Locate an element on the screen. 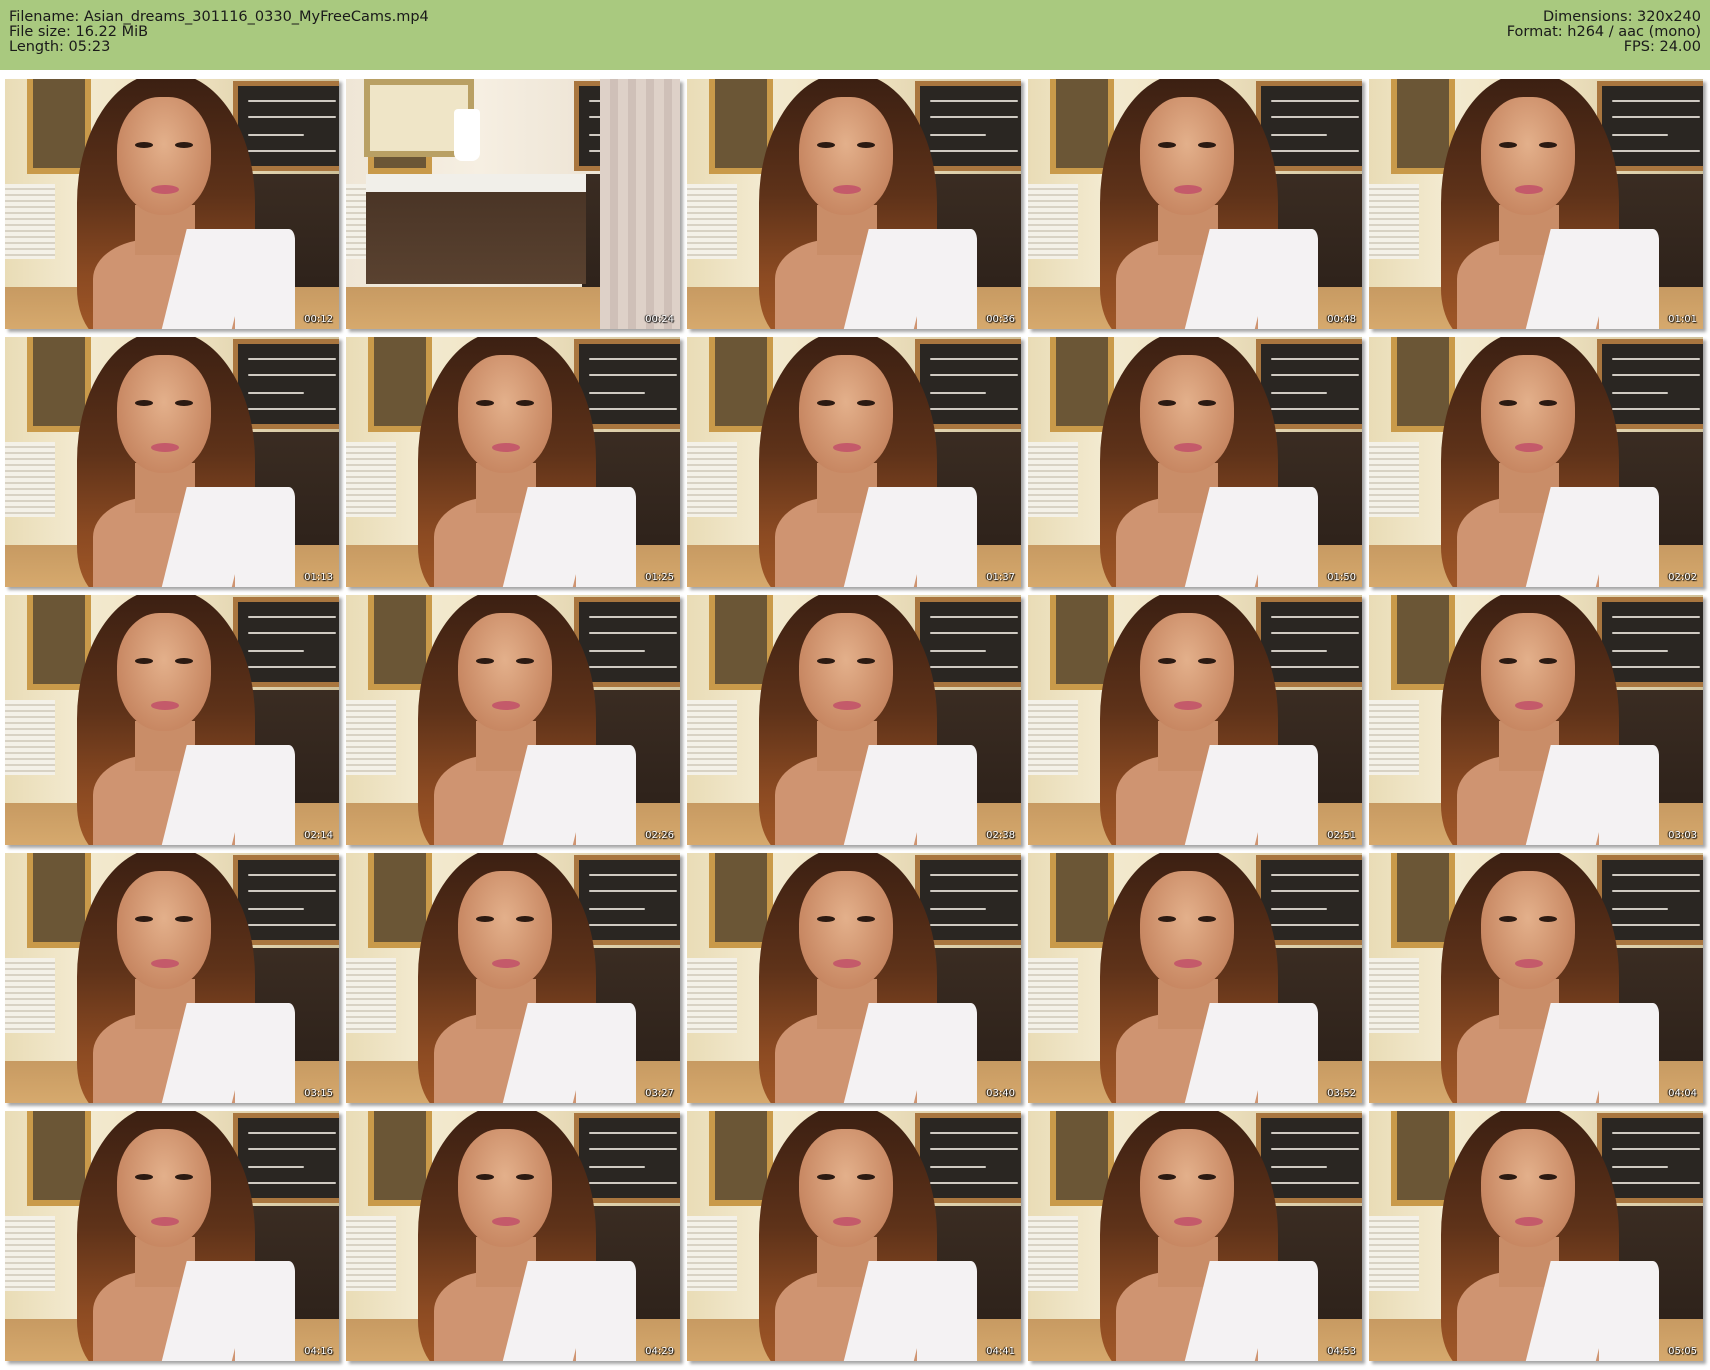  curtain is located at coordinates (640, 204).